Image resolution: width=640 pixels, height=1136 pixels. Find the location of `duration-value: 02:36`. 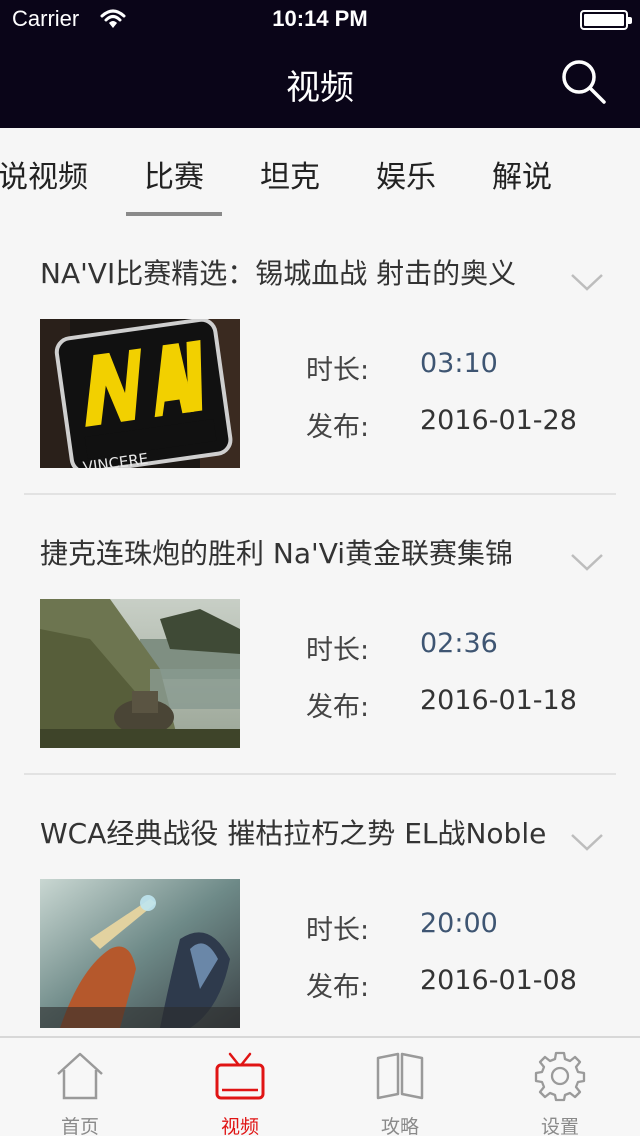

duration-value: 02:36 is located at coordinates (459, 643).